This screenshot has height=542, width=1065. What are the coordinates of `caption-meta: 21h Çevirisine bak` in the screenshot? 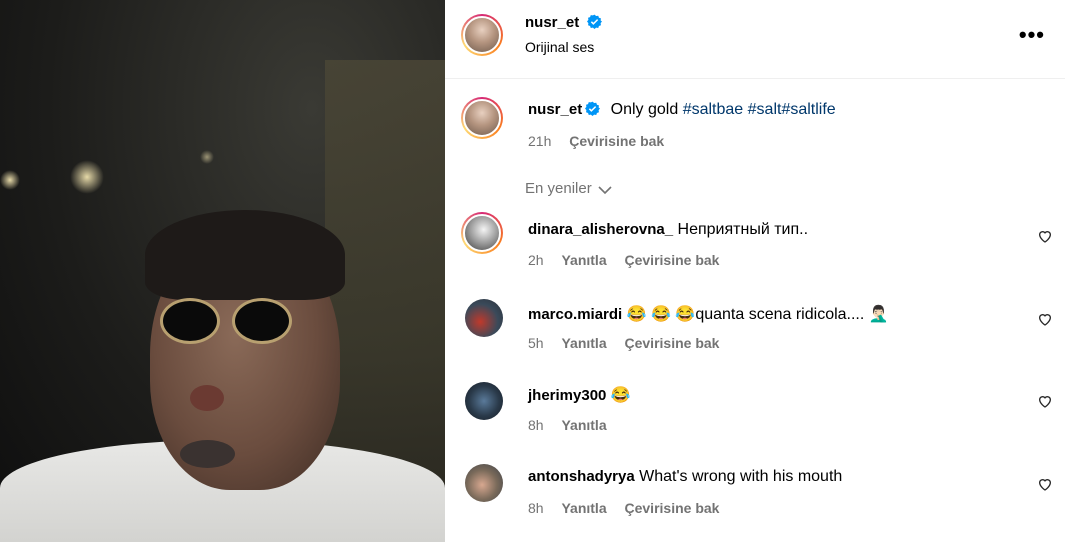 It's located at (596, 141).